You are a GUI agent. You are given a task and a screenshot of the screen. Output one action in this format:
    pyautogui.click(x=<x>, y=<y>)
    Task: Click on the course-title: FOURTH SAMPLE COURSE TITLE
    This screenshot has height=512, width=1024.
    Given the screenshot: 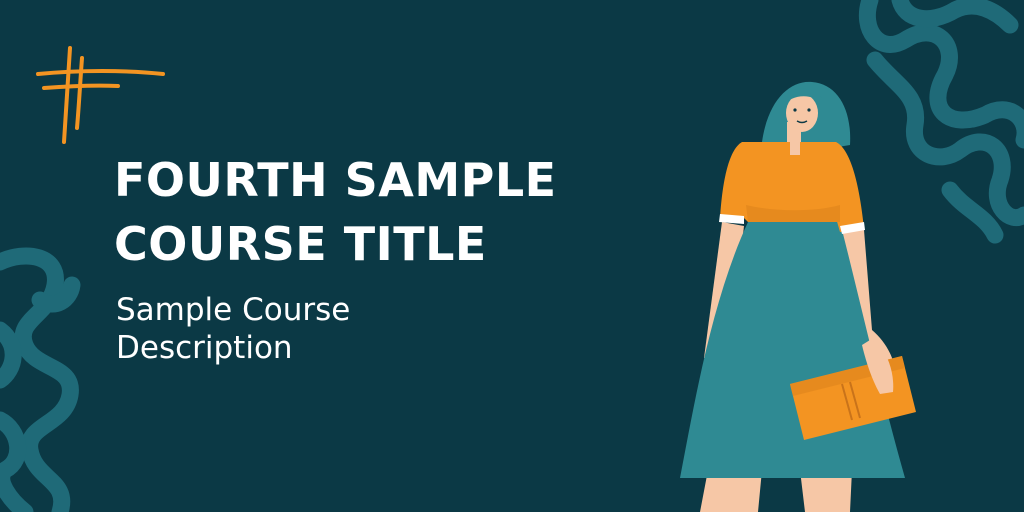 What is the action you would take?
    pyautogui.click(x=335, y=212)
    